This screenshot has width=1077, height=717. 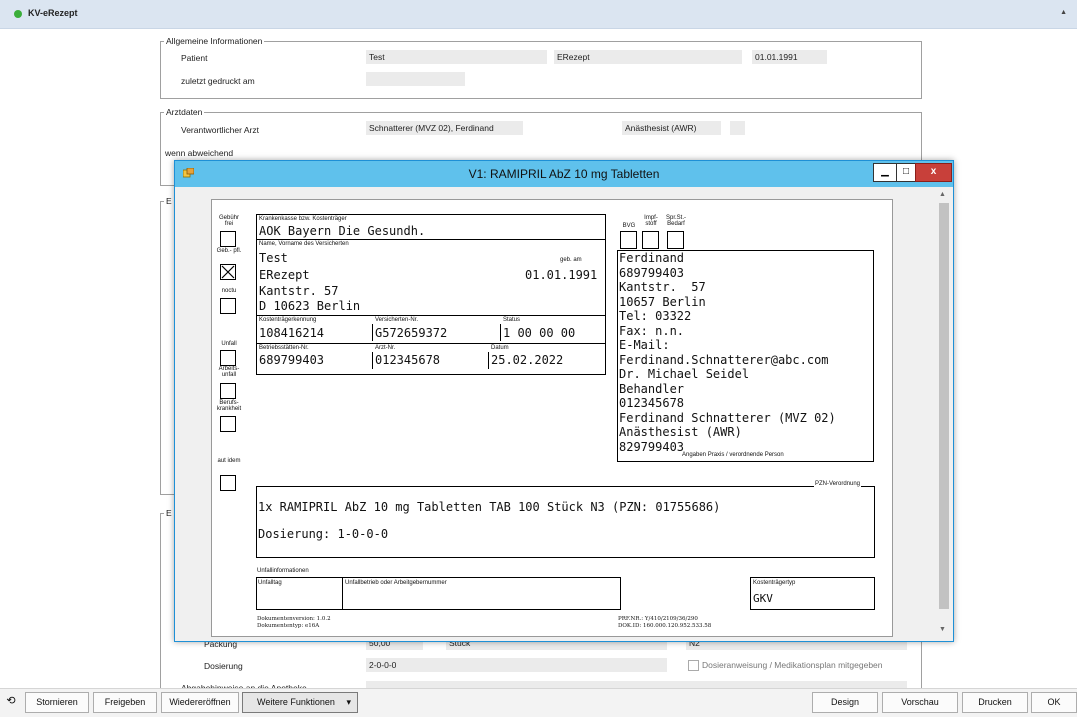 I want to click on maximize-button: □, so click(x=906, y=172).